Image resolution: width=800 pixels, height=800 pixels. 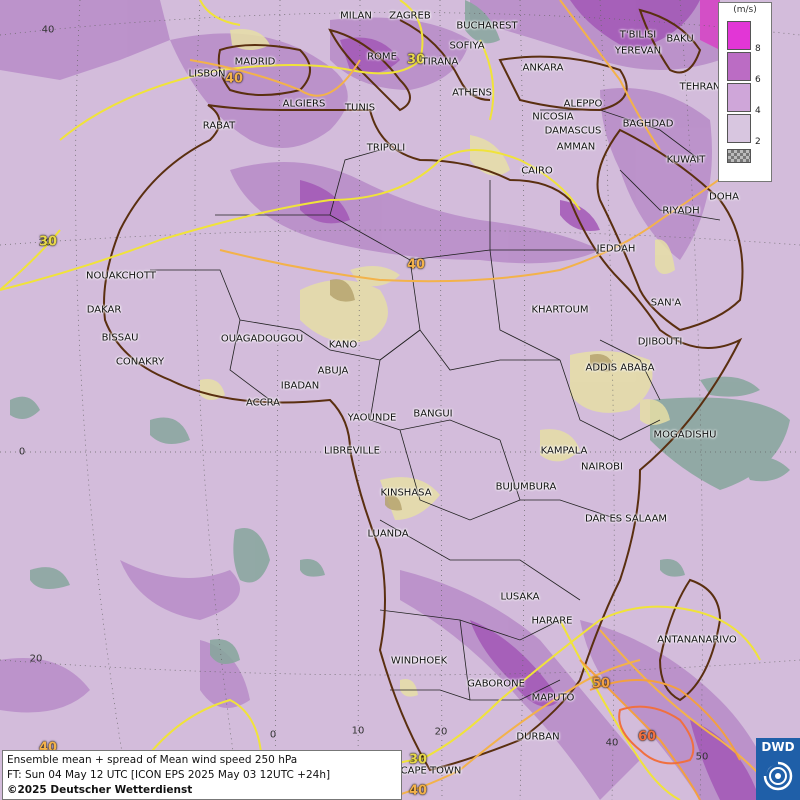 What do you see at coordinates (358, 731) in the screenshot?
I see `graticule-label: 10` at bounding box center [358, 731].